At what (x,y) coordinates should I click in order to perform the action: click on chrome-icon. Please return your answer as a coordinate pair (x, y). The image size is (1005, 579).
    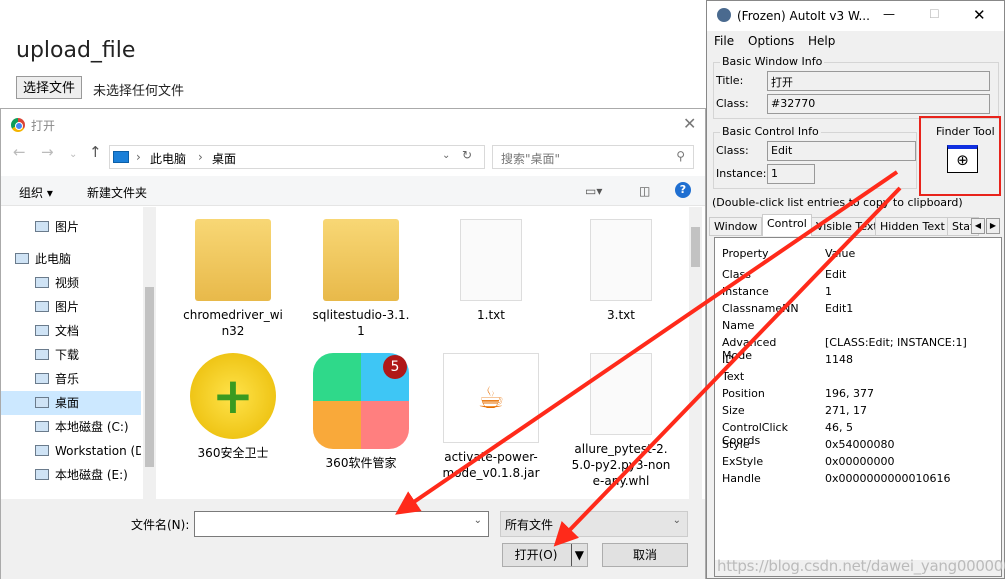
    Looking at the image, I should click on (18, 125).